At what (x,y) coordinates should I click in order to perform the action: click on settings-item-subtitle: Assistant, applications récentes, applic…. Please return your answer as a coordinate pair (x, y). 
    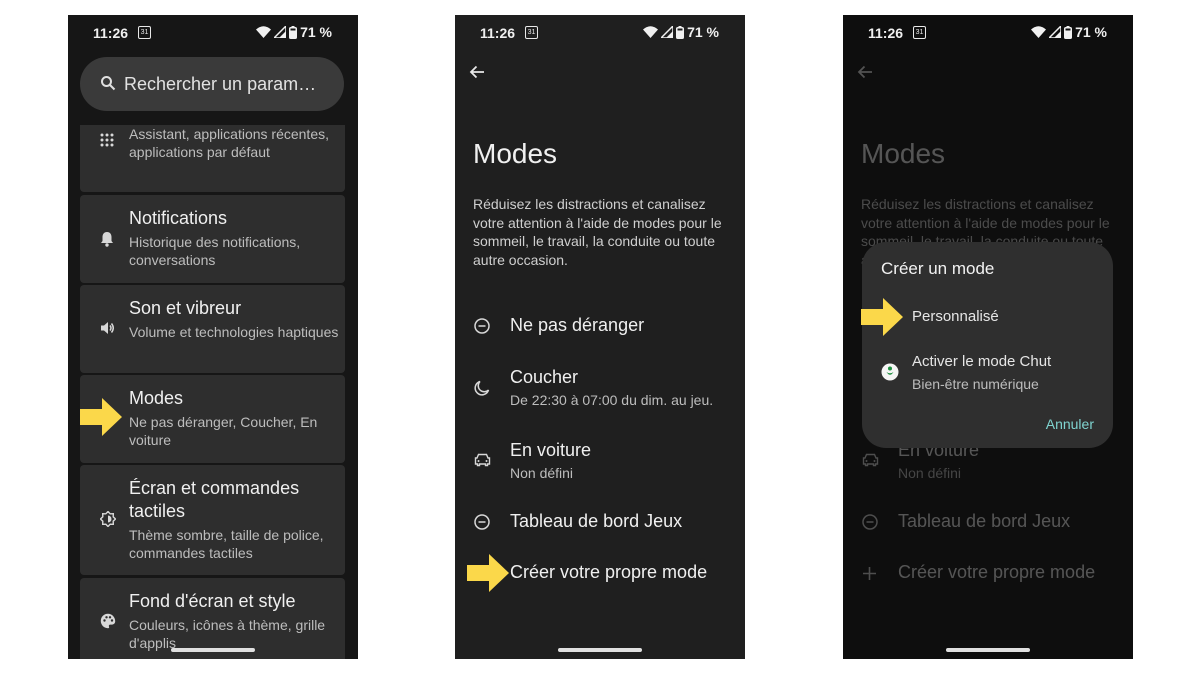
    Looking at the image, I should click on (229, 143).